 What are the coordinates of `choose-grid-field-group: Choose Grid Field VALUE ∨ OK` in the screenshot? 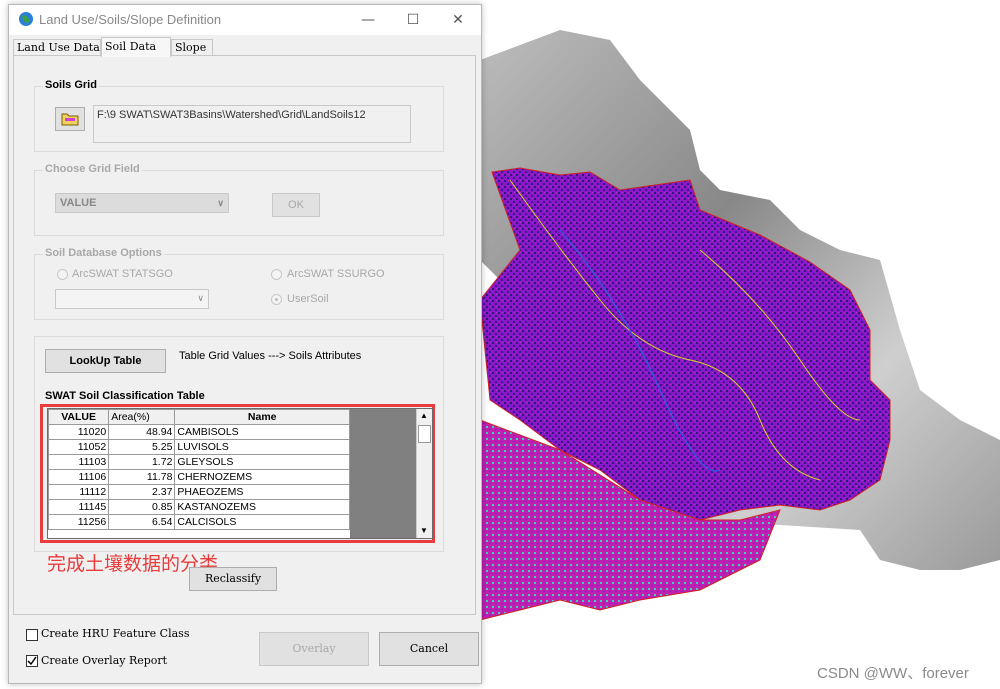 It's located at (239, 199).